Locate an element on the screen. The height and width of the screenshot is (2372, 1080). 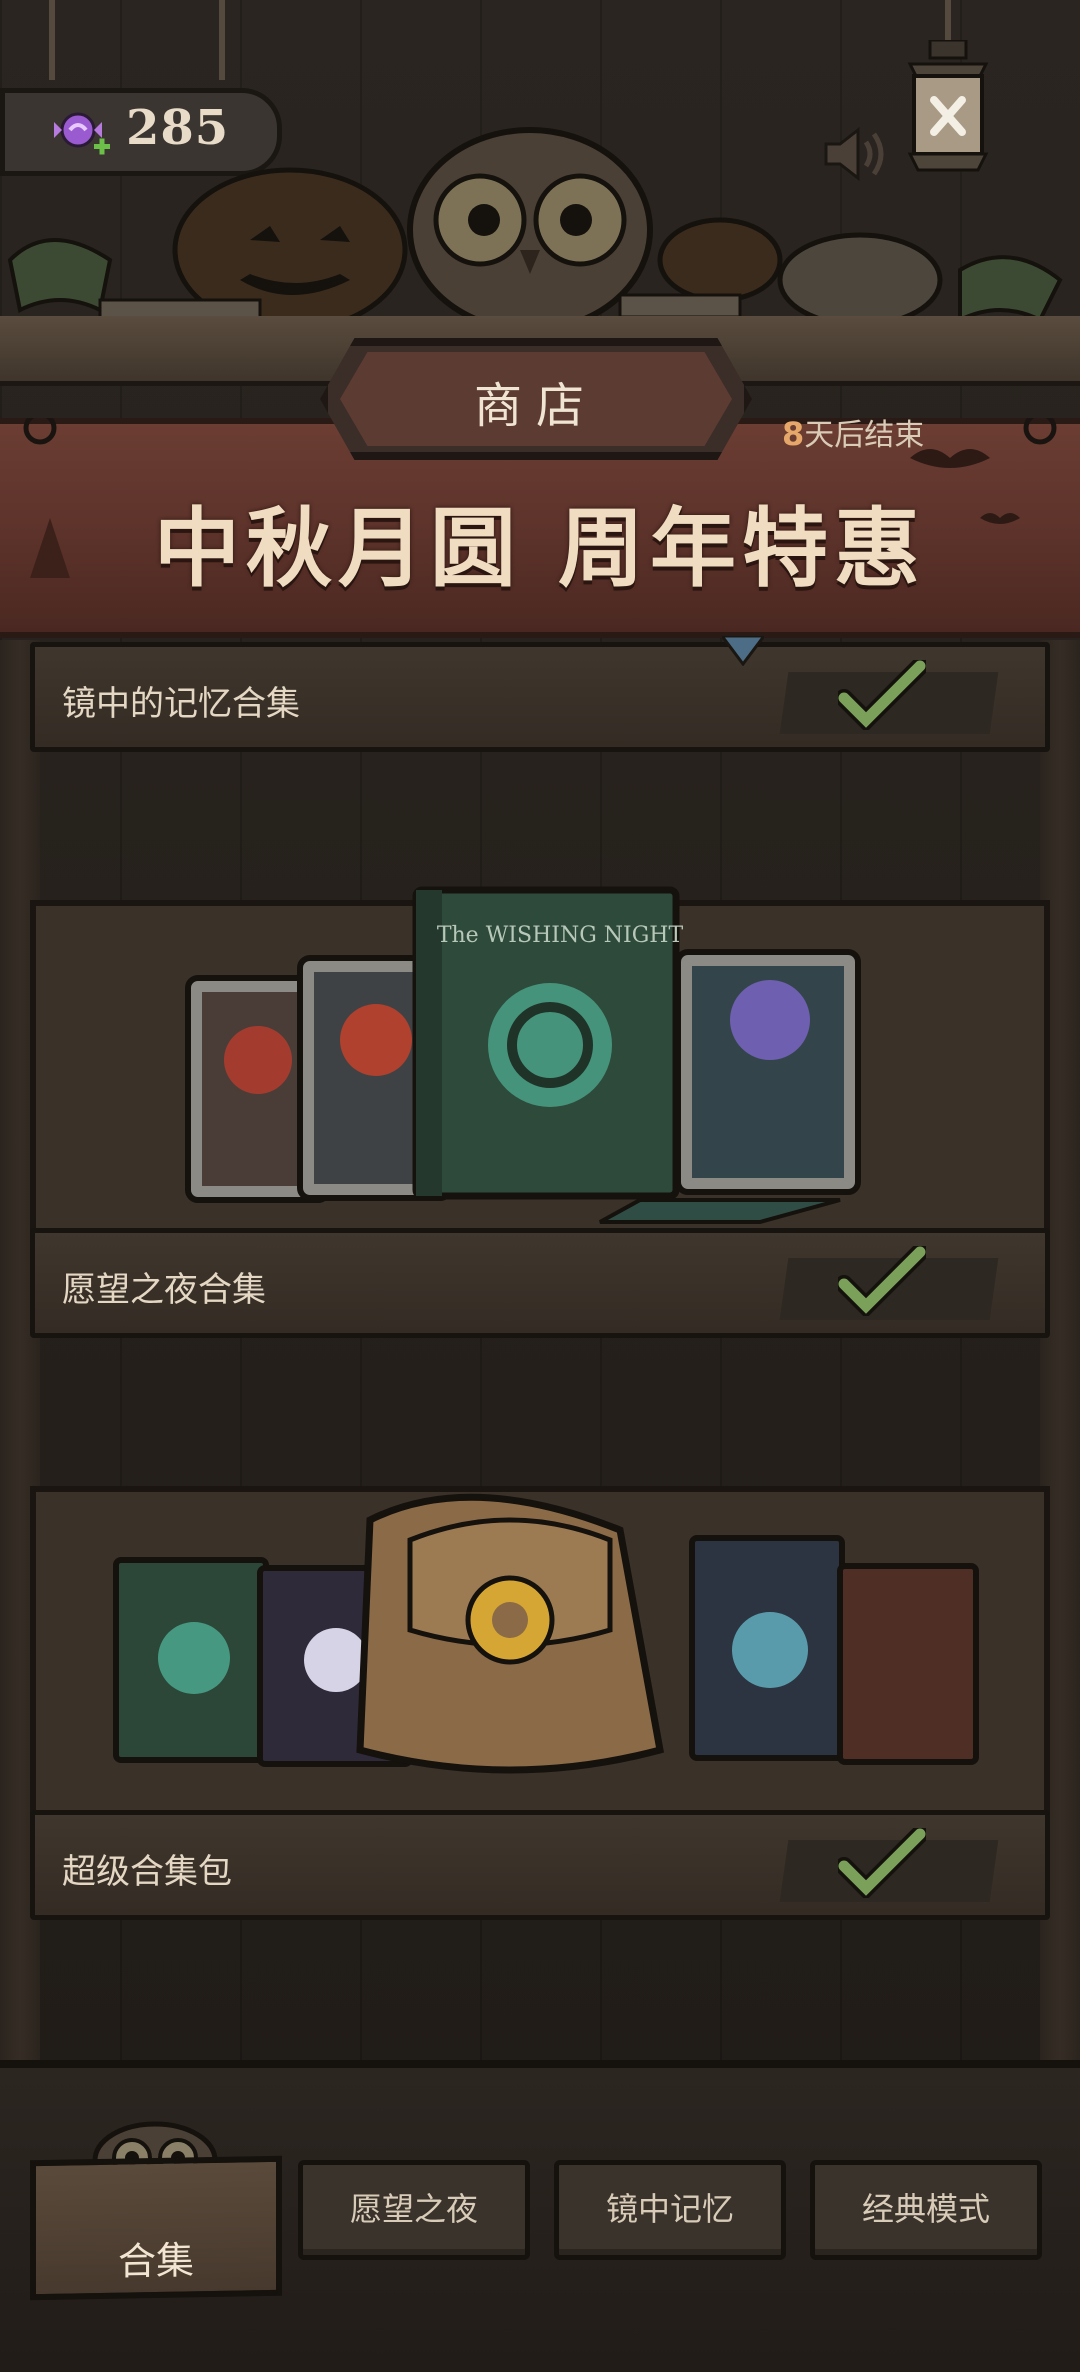
wishing-night-artwork: The WISHING NIGHT is located at coordinates (523, 1055).